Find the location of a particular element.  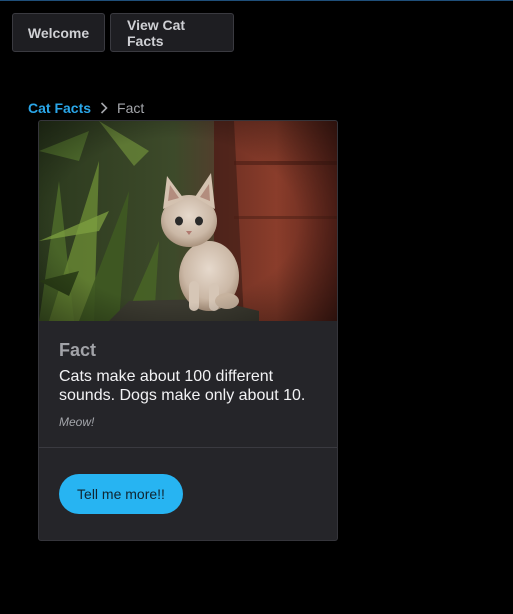

card-divider is located at coordinates (188, 447).